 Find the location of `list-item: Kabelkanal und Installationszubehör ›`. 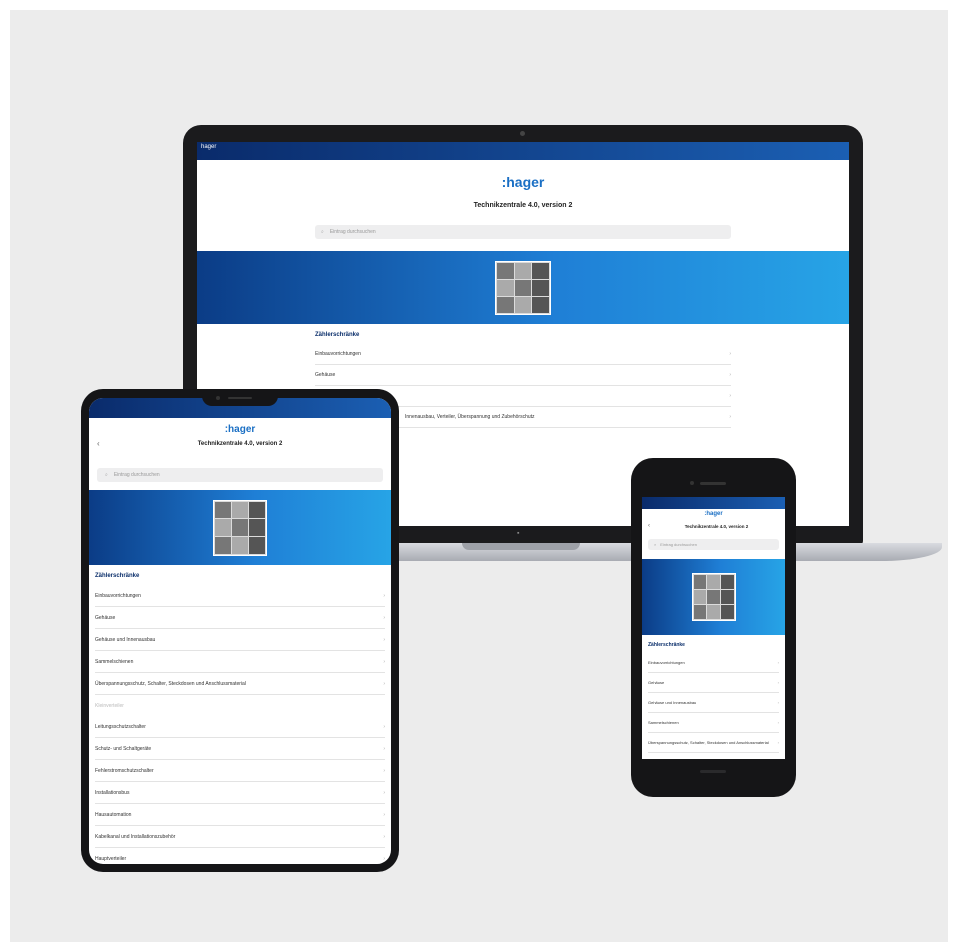

list-item: Kabelkanal und Installationszubehör › is located at coordinates (240, 837).